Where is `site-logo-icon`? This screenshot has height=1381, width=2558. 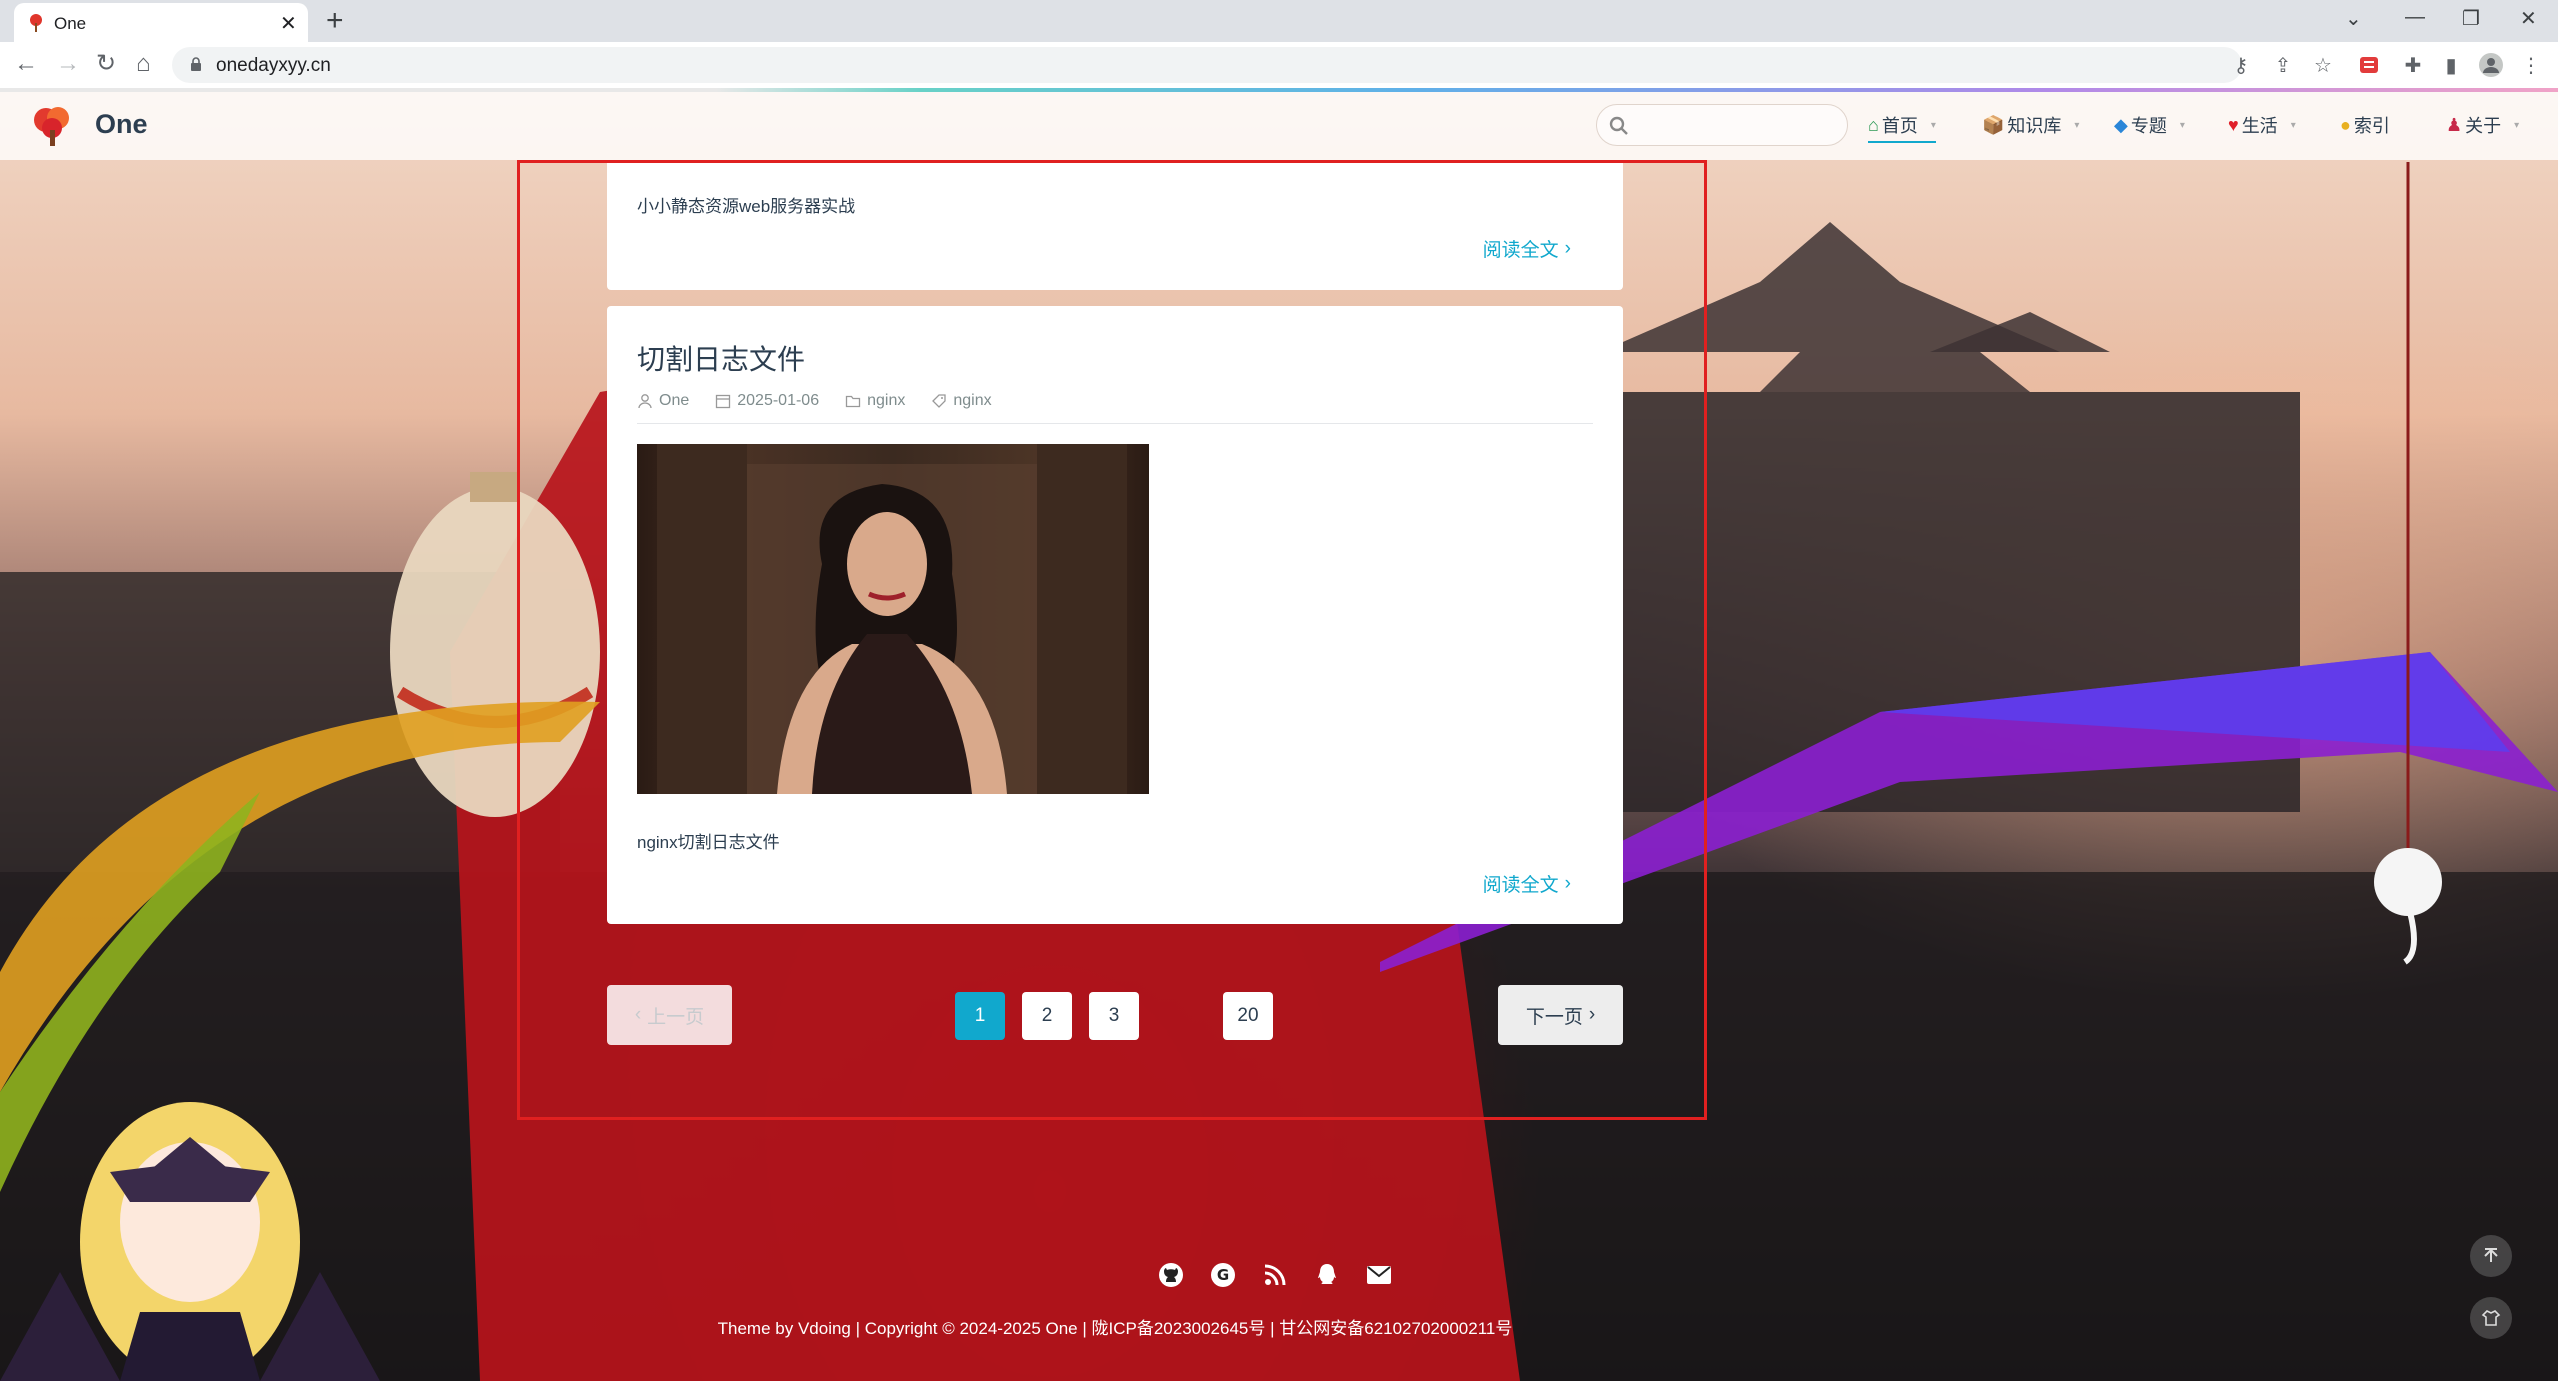
site-logo-icon is located at coordinates (52, 126).